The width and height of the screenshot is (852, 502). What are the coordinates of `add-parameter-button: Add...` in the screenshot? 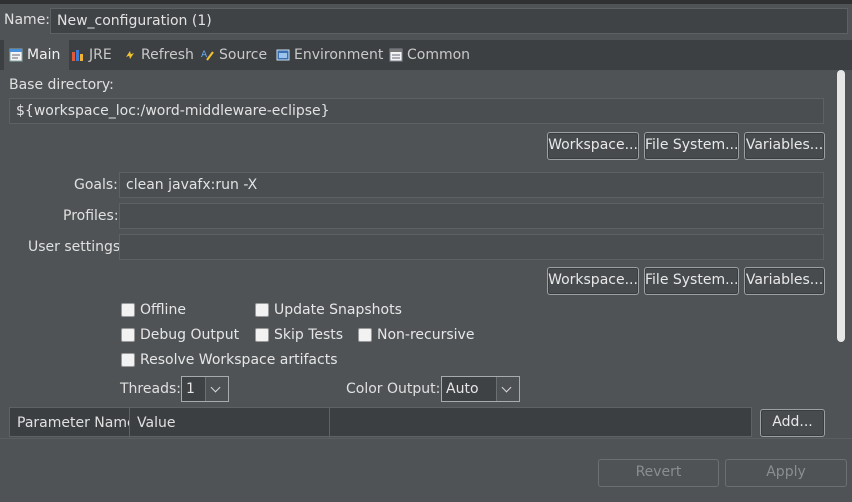 It's located at (792, 423).